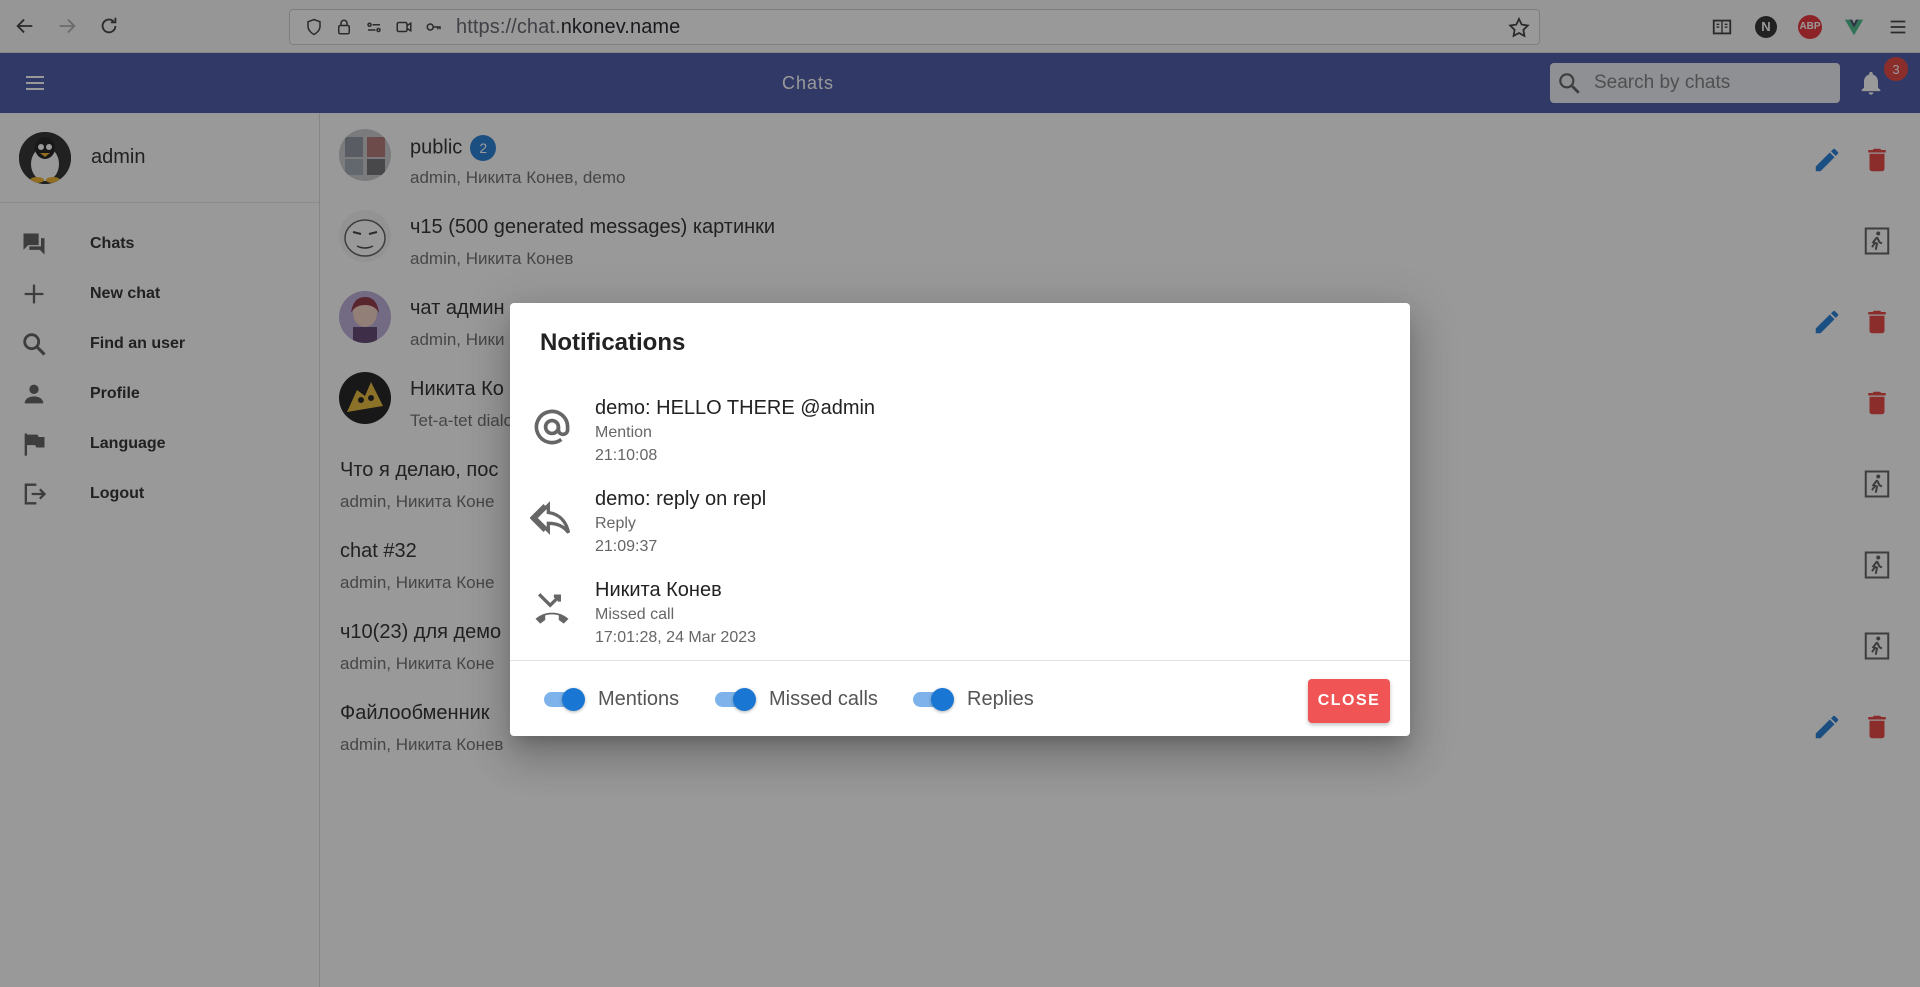  I want to click on notification-item: demo: reply on repl Reply 21:09:37, so click(960, 529).